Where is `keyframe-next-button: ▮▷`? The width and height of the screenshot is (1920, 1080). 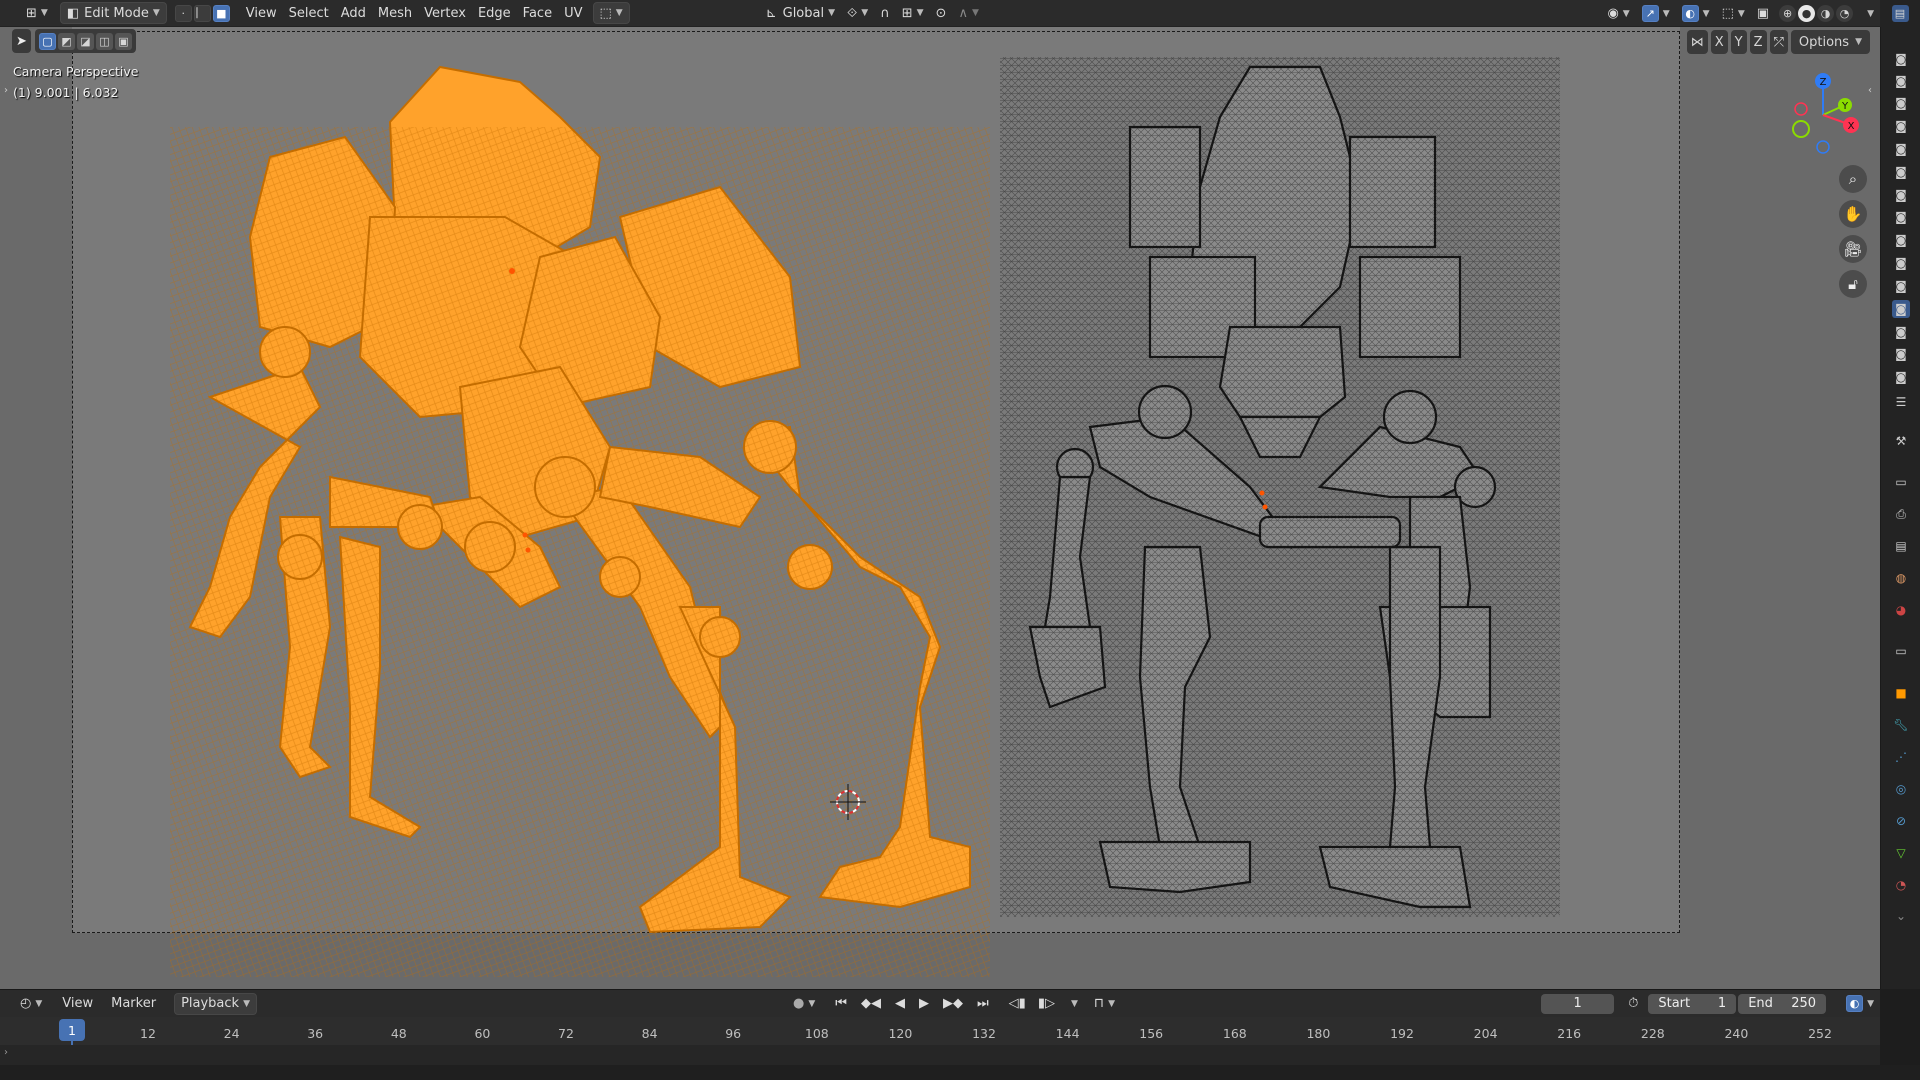 keyframe-next-button: ▮▷ is located at coordinates (1046, 1004).